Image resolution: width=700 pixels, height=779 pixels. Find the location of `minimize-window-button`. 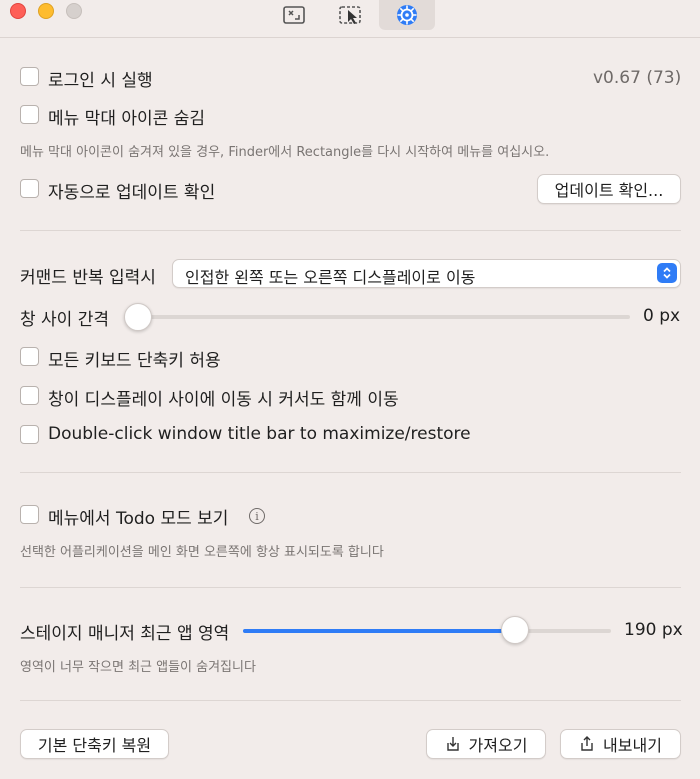

minimize-window-button is located at coordinates (46, 11).